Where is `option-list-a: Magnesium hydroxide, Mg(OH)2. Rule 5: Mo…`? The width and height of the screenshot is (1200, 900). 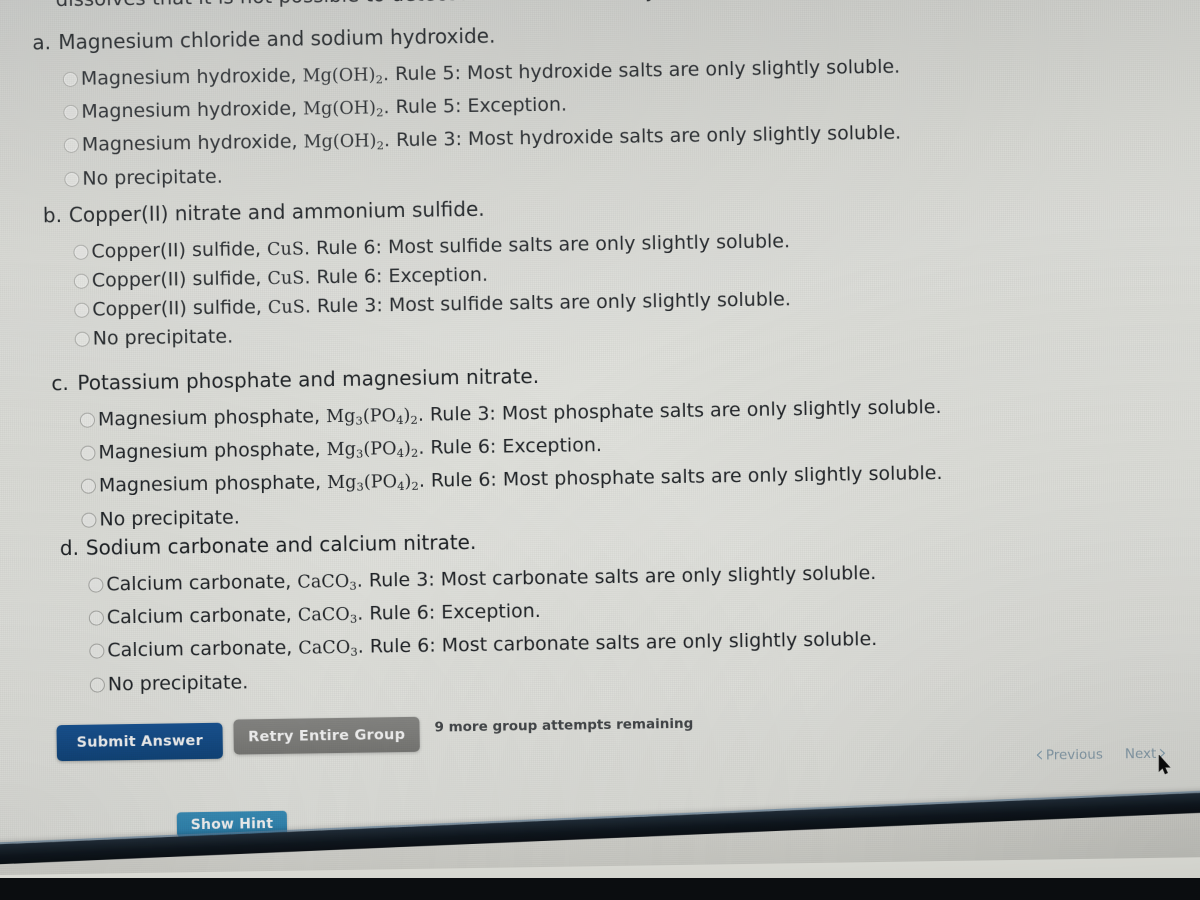
option-list-a: Magnesium hydroxide, Mg(OH)2. Rule 5: Mo… is located at coordinates (618, 121).